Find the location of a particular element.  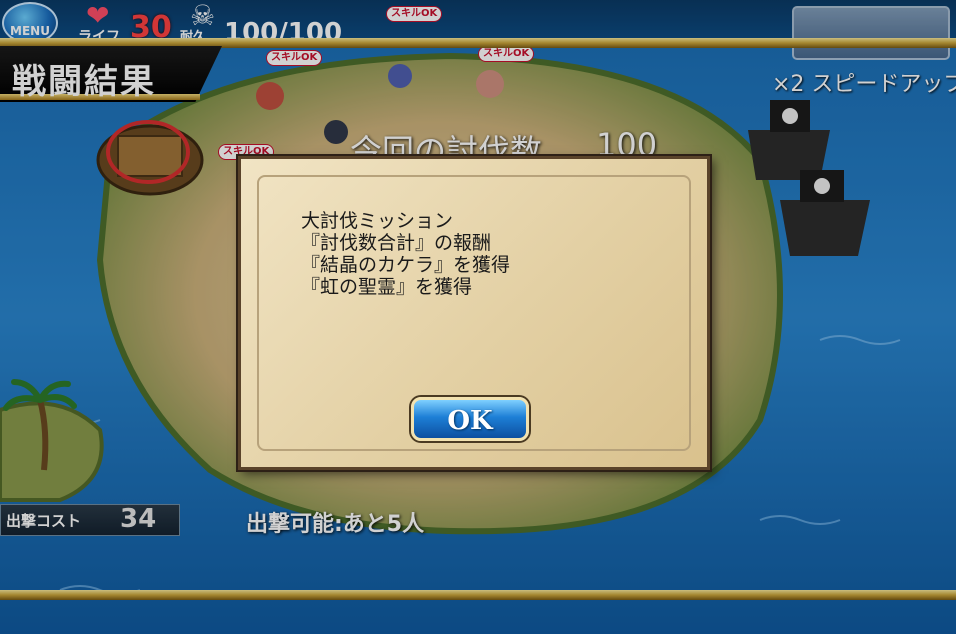

ok-button: OK is located at coordinates (470, 419).